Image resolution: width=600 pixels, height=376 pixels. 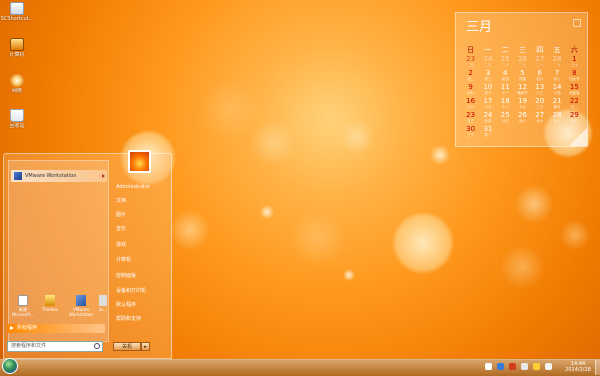 I want to click on shortcut-icon, so click(x=17, y=8).